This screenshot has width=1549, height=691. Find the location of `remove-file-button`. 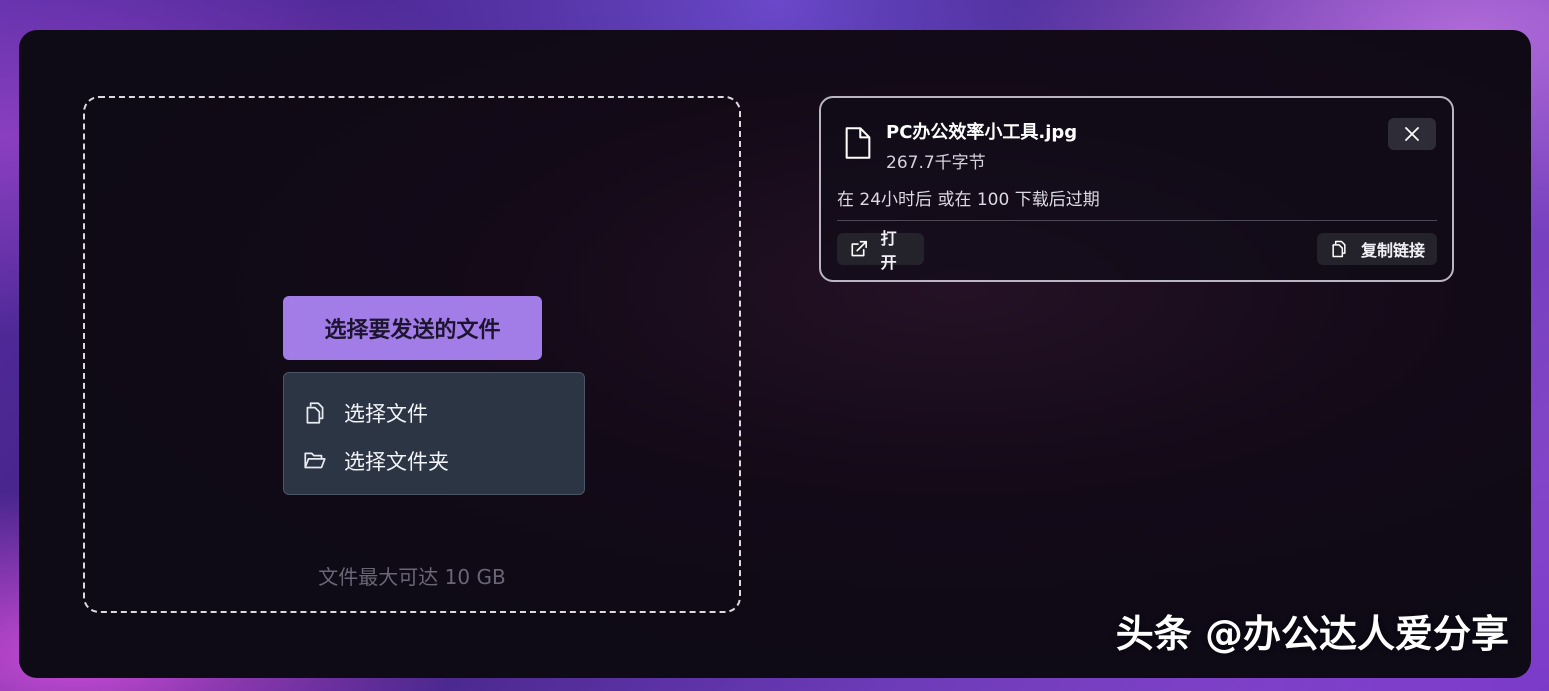

remove-file-button is located at coordinates (1412, 134).